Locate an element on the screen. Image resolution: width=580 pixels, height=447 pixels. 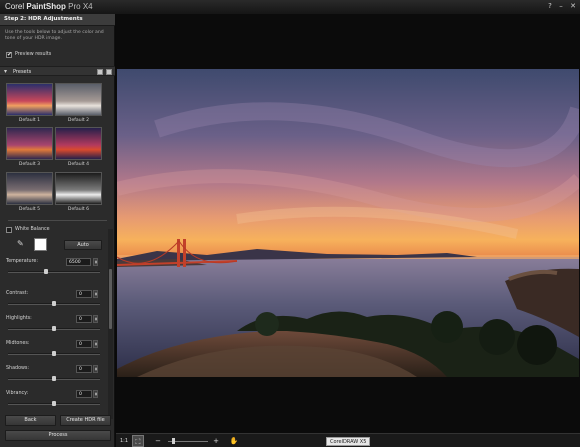
brand-name: PaintShop is located at coordinates (46, 6).